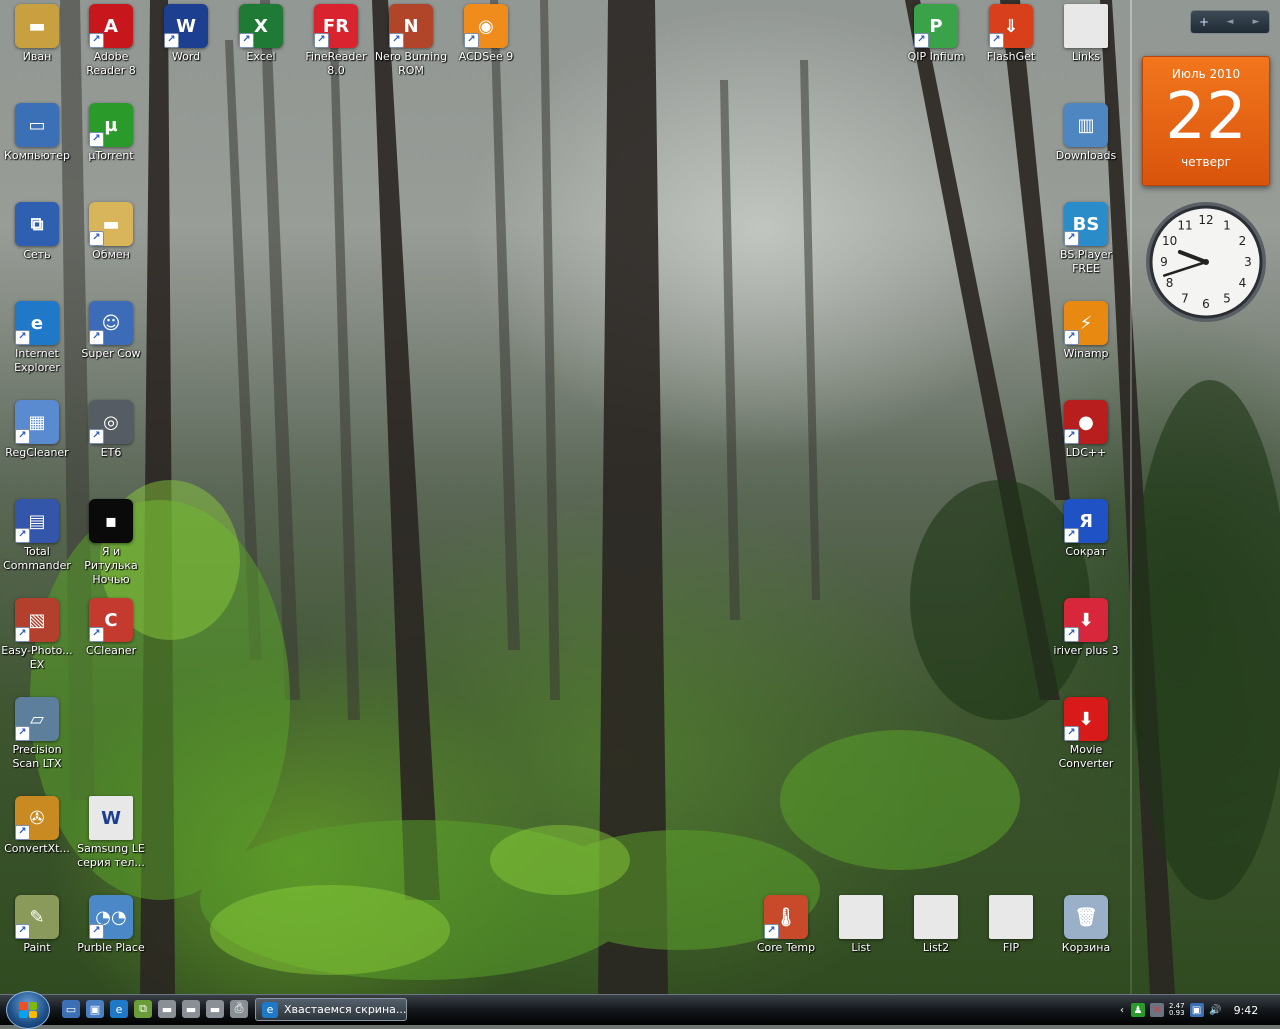  Describe the element at coordinates (1177, 1010) in the screenshot. I see `cpu-meter: 2.47 0.93` at that location.